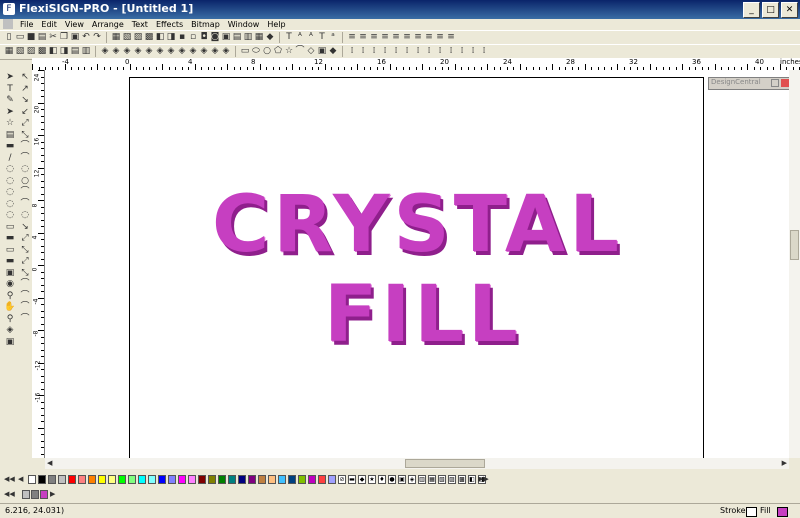  Describe the element at coordinates (432, 479) in the screenshot. I see `pattern-swatch: ▦` at that location.